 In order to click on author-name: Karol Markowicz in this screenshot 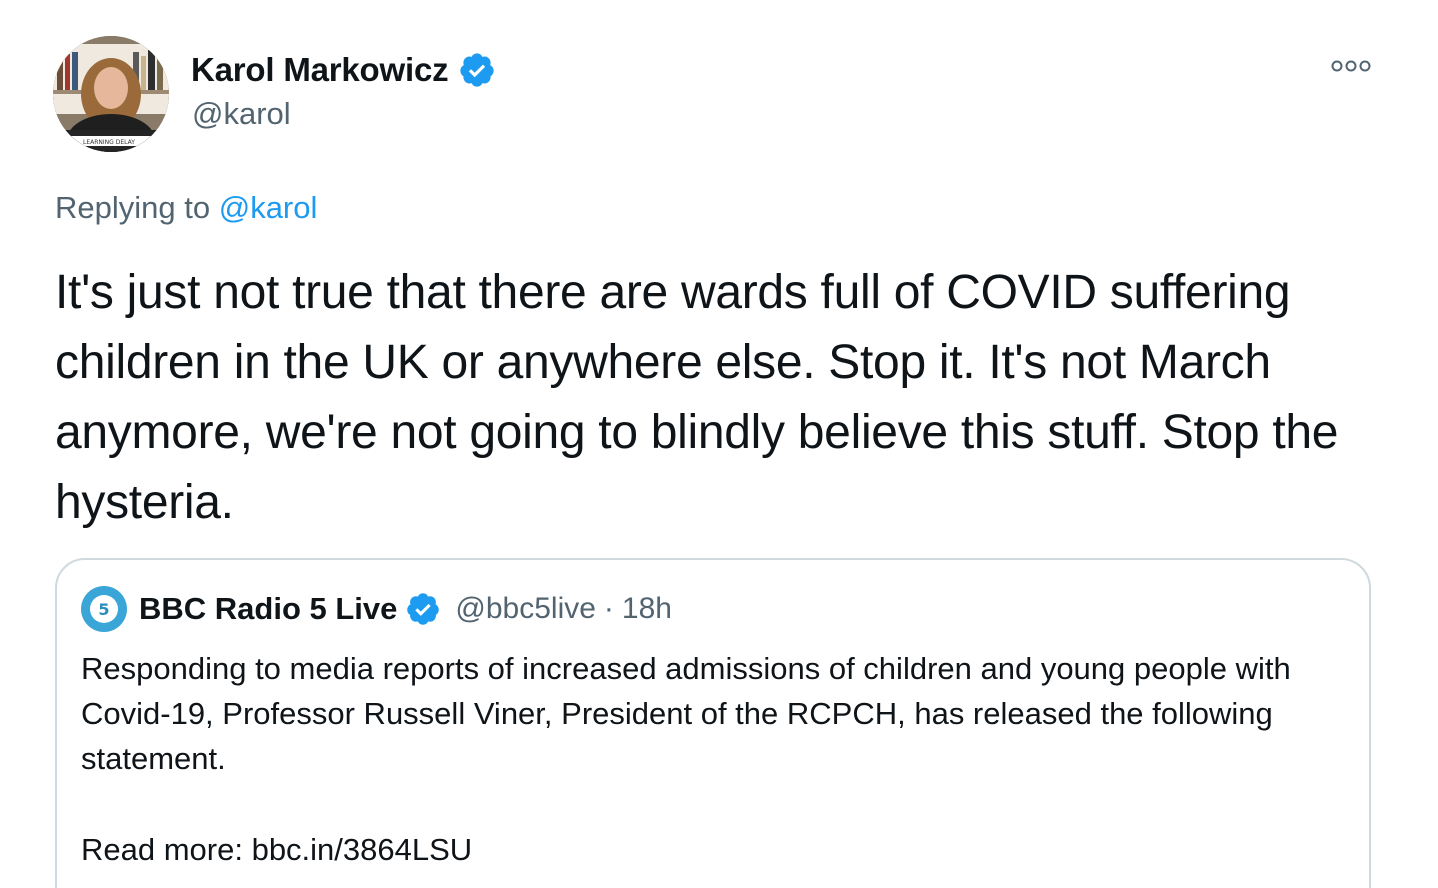, I will do `click(320, 70)`.